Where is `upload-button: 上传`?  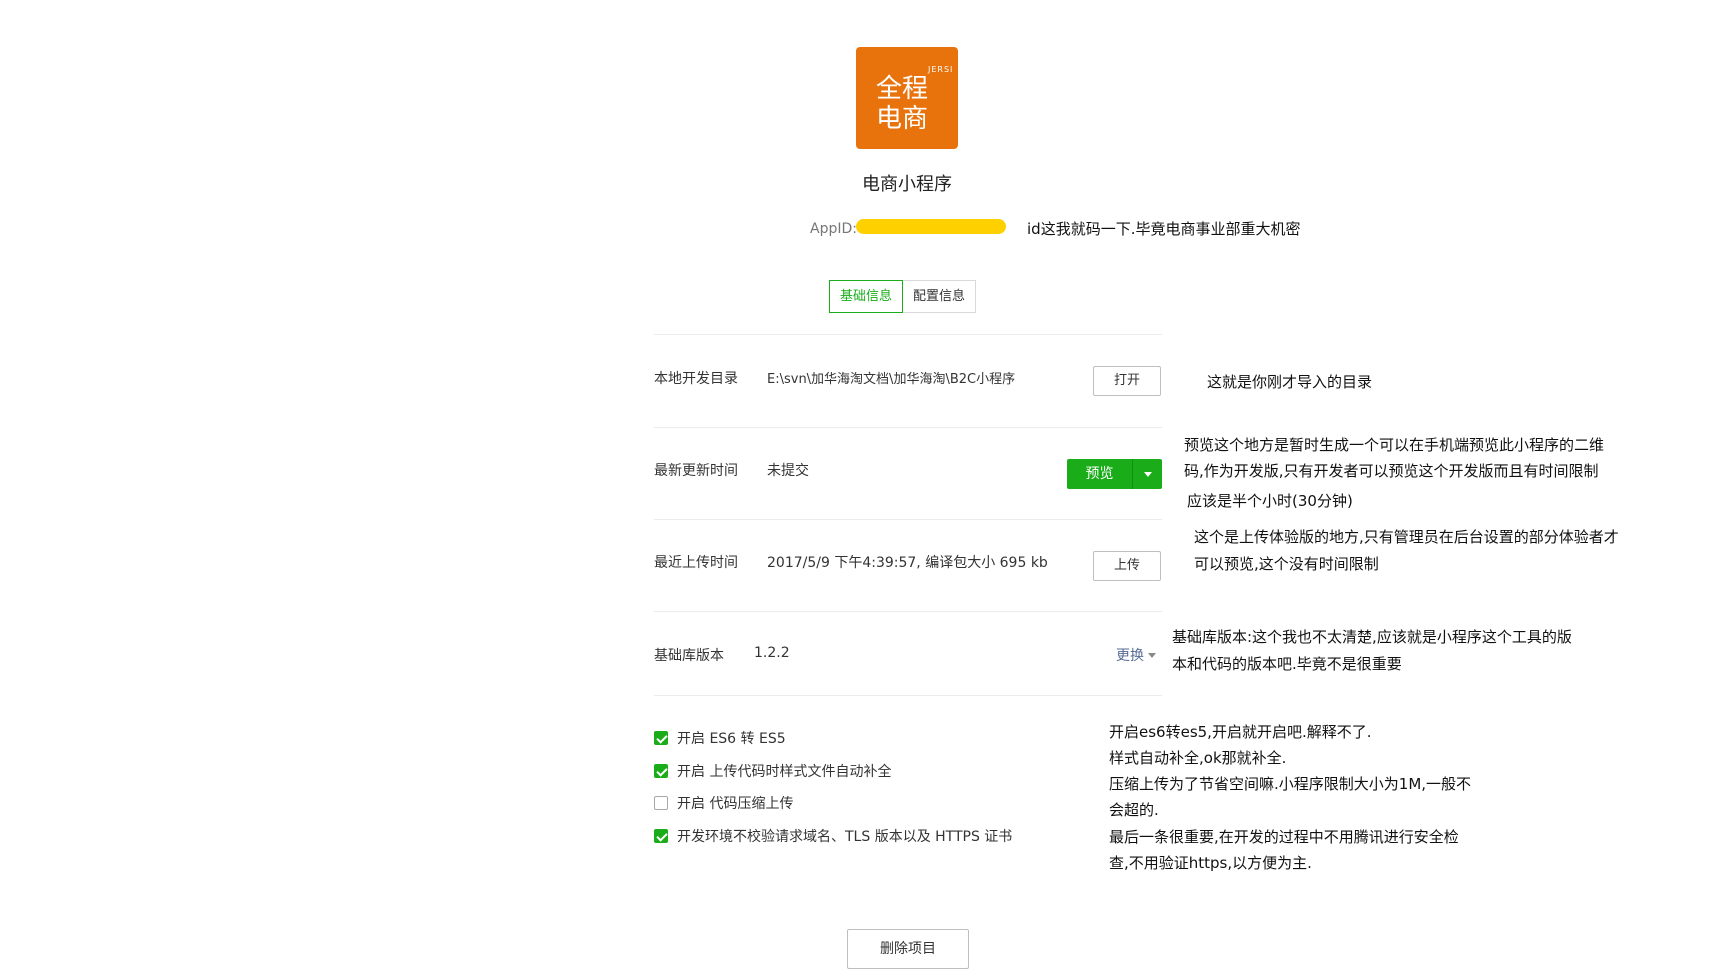 upload-button: 上传 is located at coordinates (1127, 566).